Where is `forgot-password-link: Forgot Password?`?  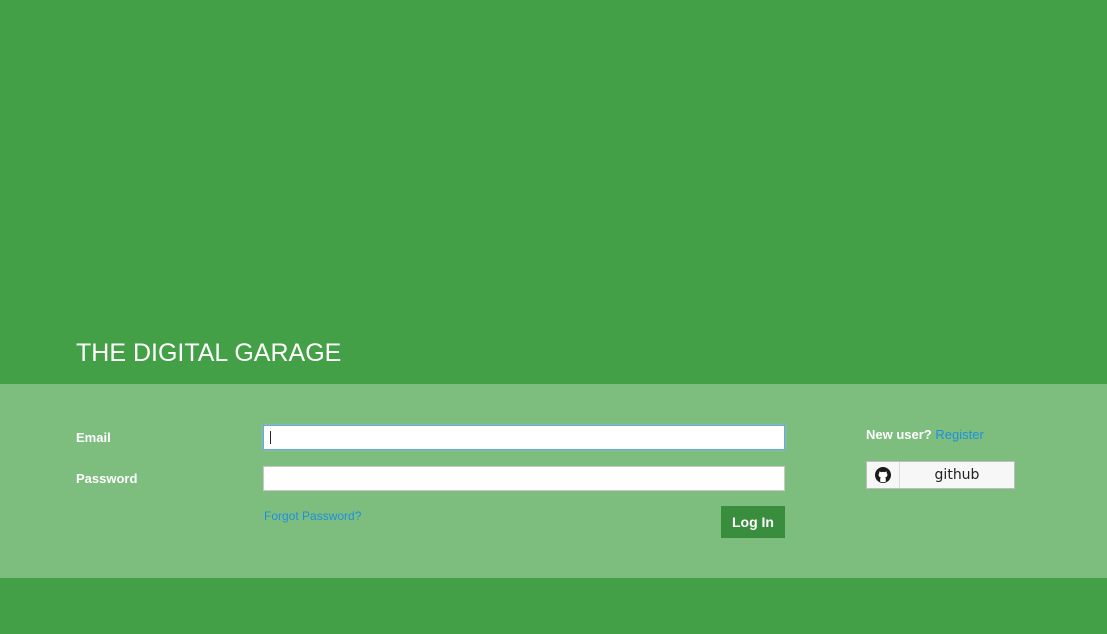
forgot-password-link: Forgot Password? is located at coordinates (312, 516).